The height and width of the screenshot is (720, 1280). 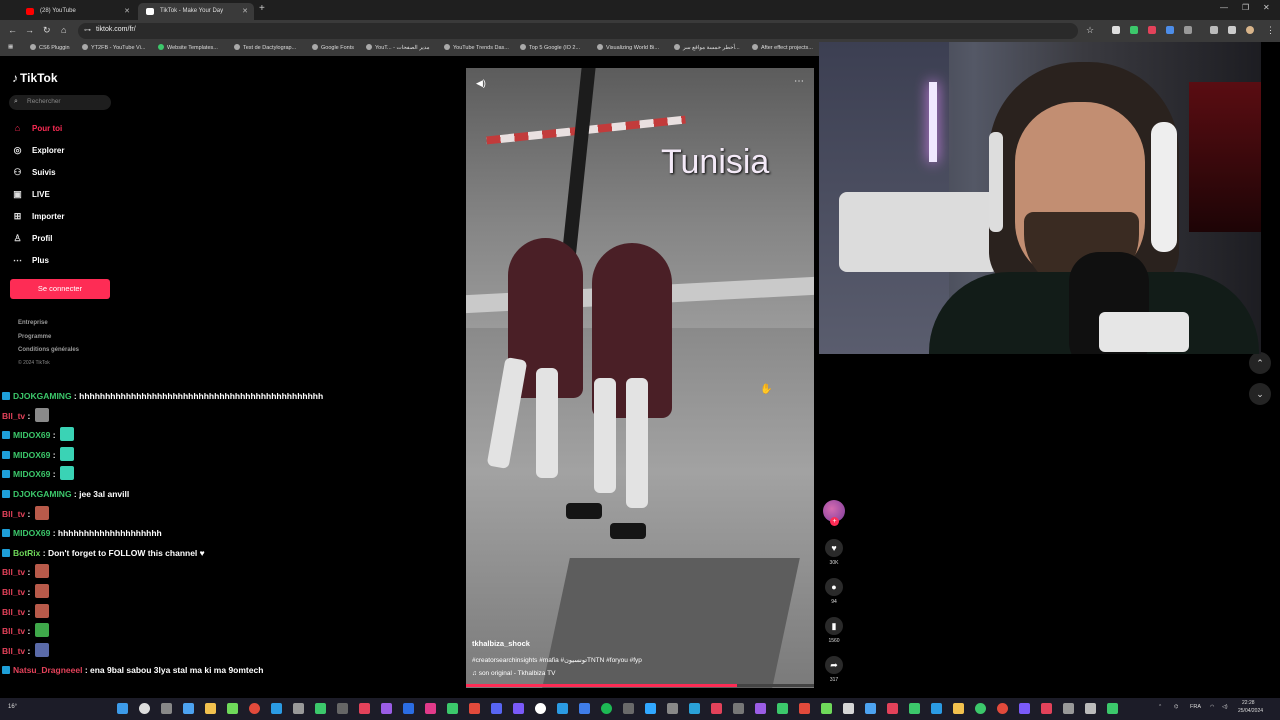 I want to click on taskview-icon, so click(x=166, y=708).